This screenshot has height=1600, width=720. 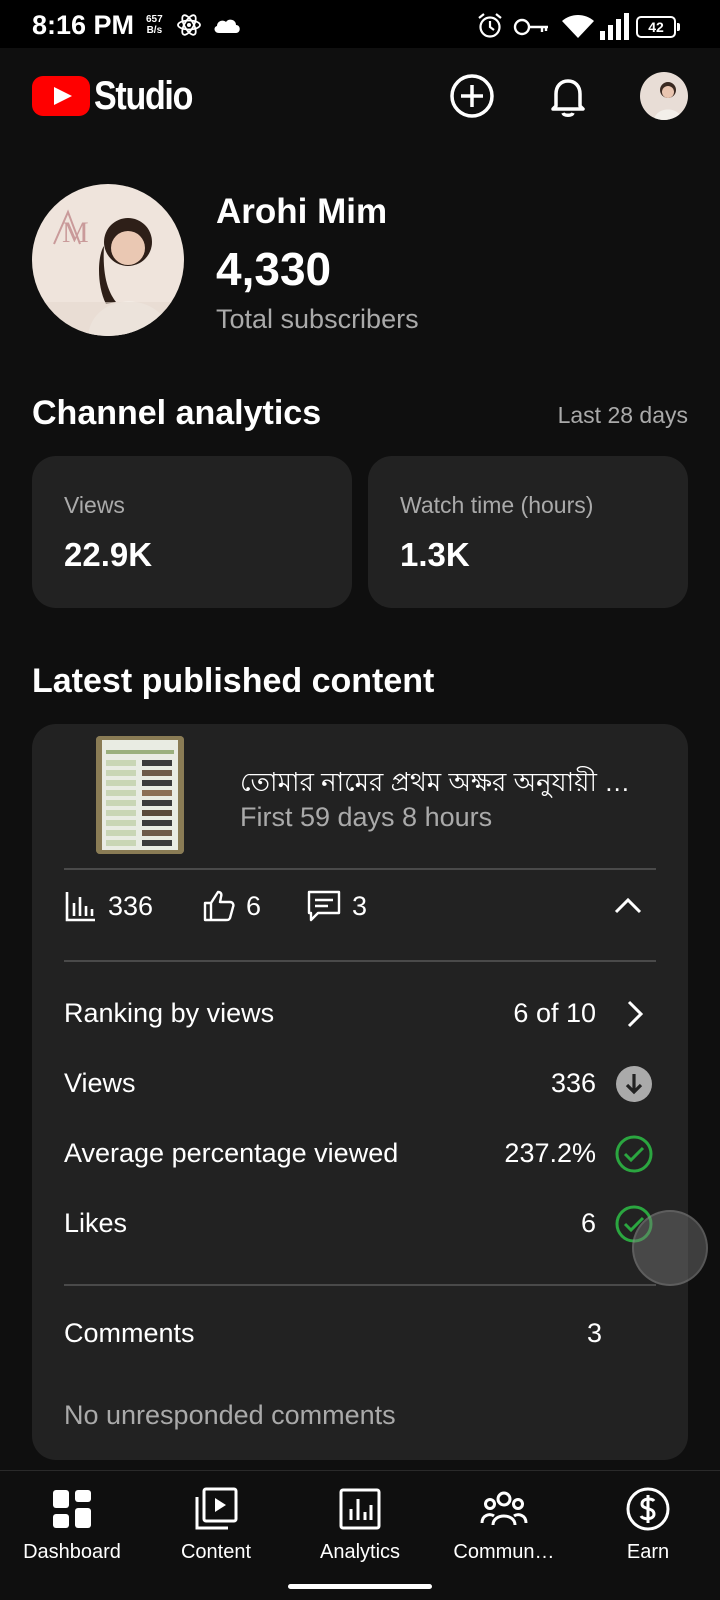 What do you see at coordinates (302, 211) in the screenshot?
I see `channel-name: Arohi Mim` at bounding box center [302, 211].